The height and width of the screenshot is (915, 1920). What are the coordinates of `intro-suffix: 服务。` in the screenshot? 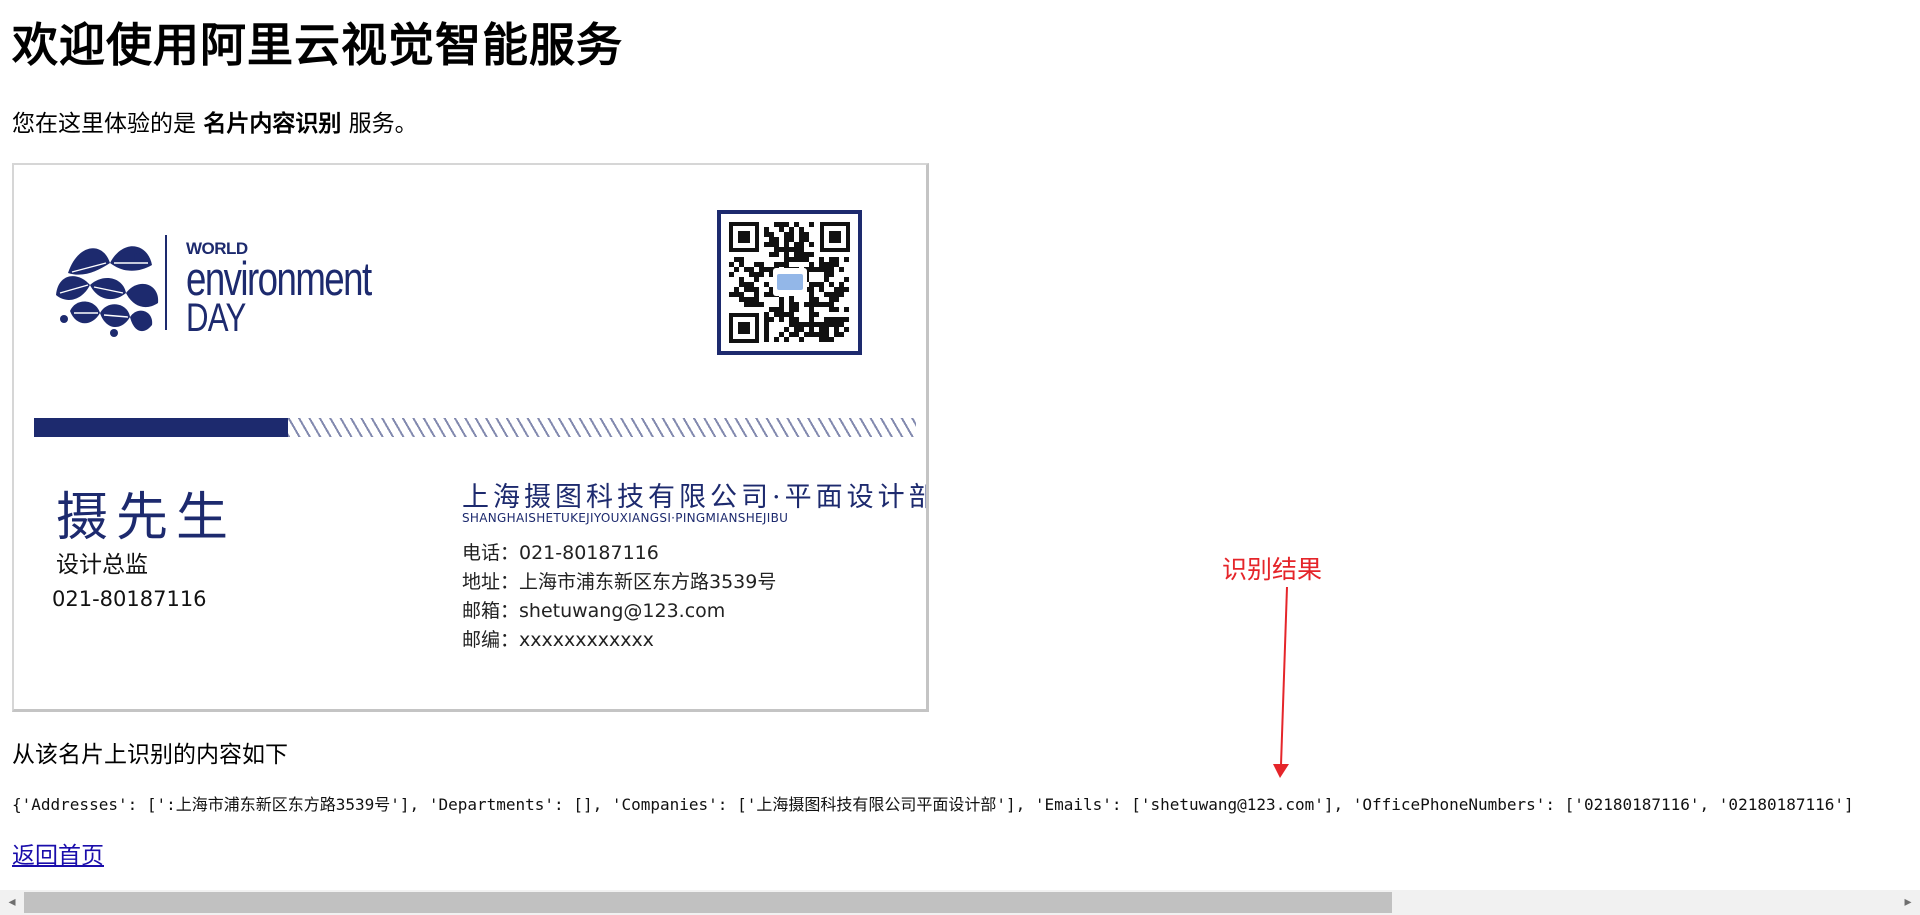 It's located at (379, 124).